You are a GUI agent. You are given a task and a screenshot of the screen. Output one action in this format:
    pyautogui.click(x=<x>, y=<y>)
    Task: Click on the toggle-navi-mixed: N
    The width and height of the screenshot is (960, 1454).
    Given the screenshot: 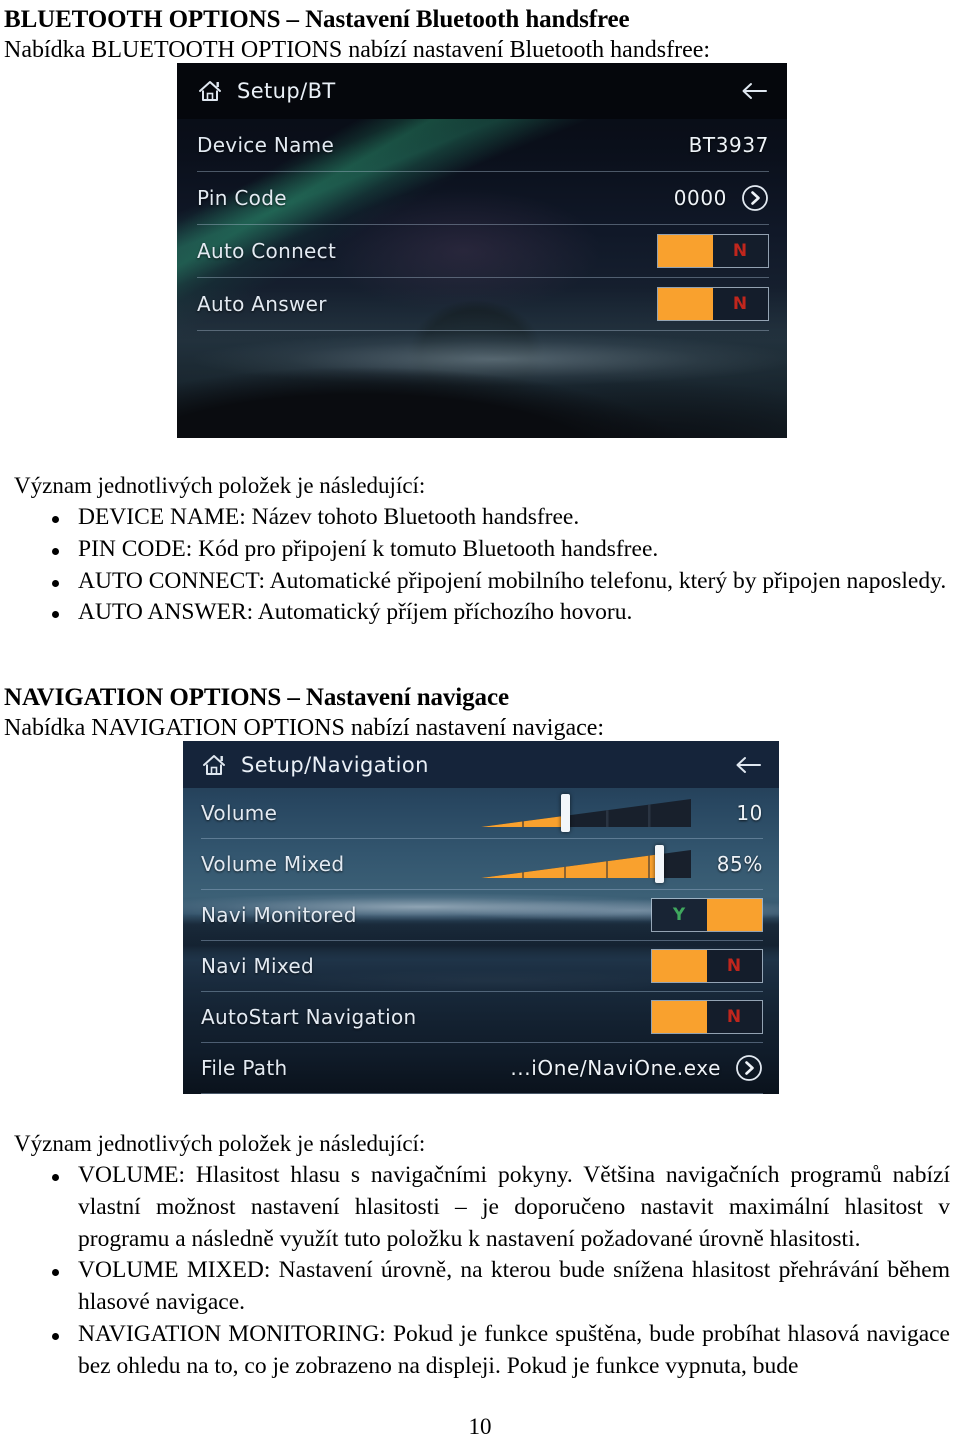 What is the action you would take?
    pyautogui.click(x=707, y=966)
    